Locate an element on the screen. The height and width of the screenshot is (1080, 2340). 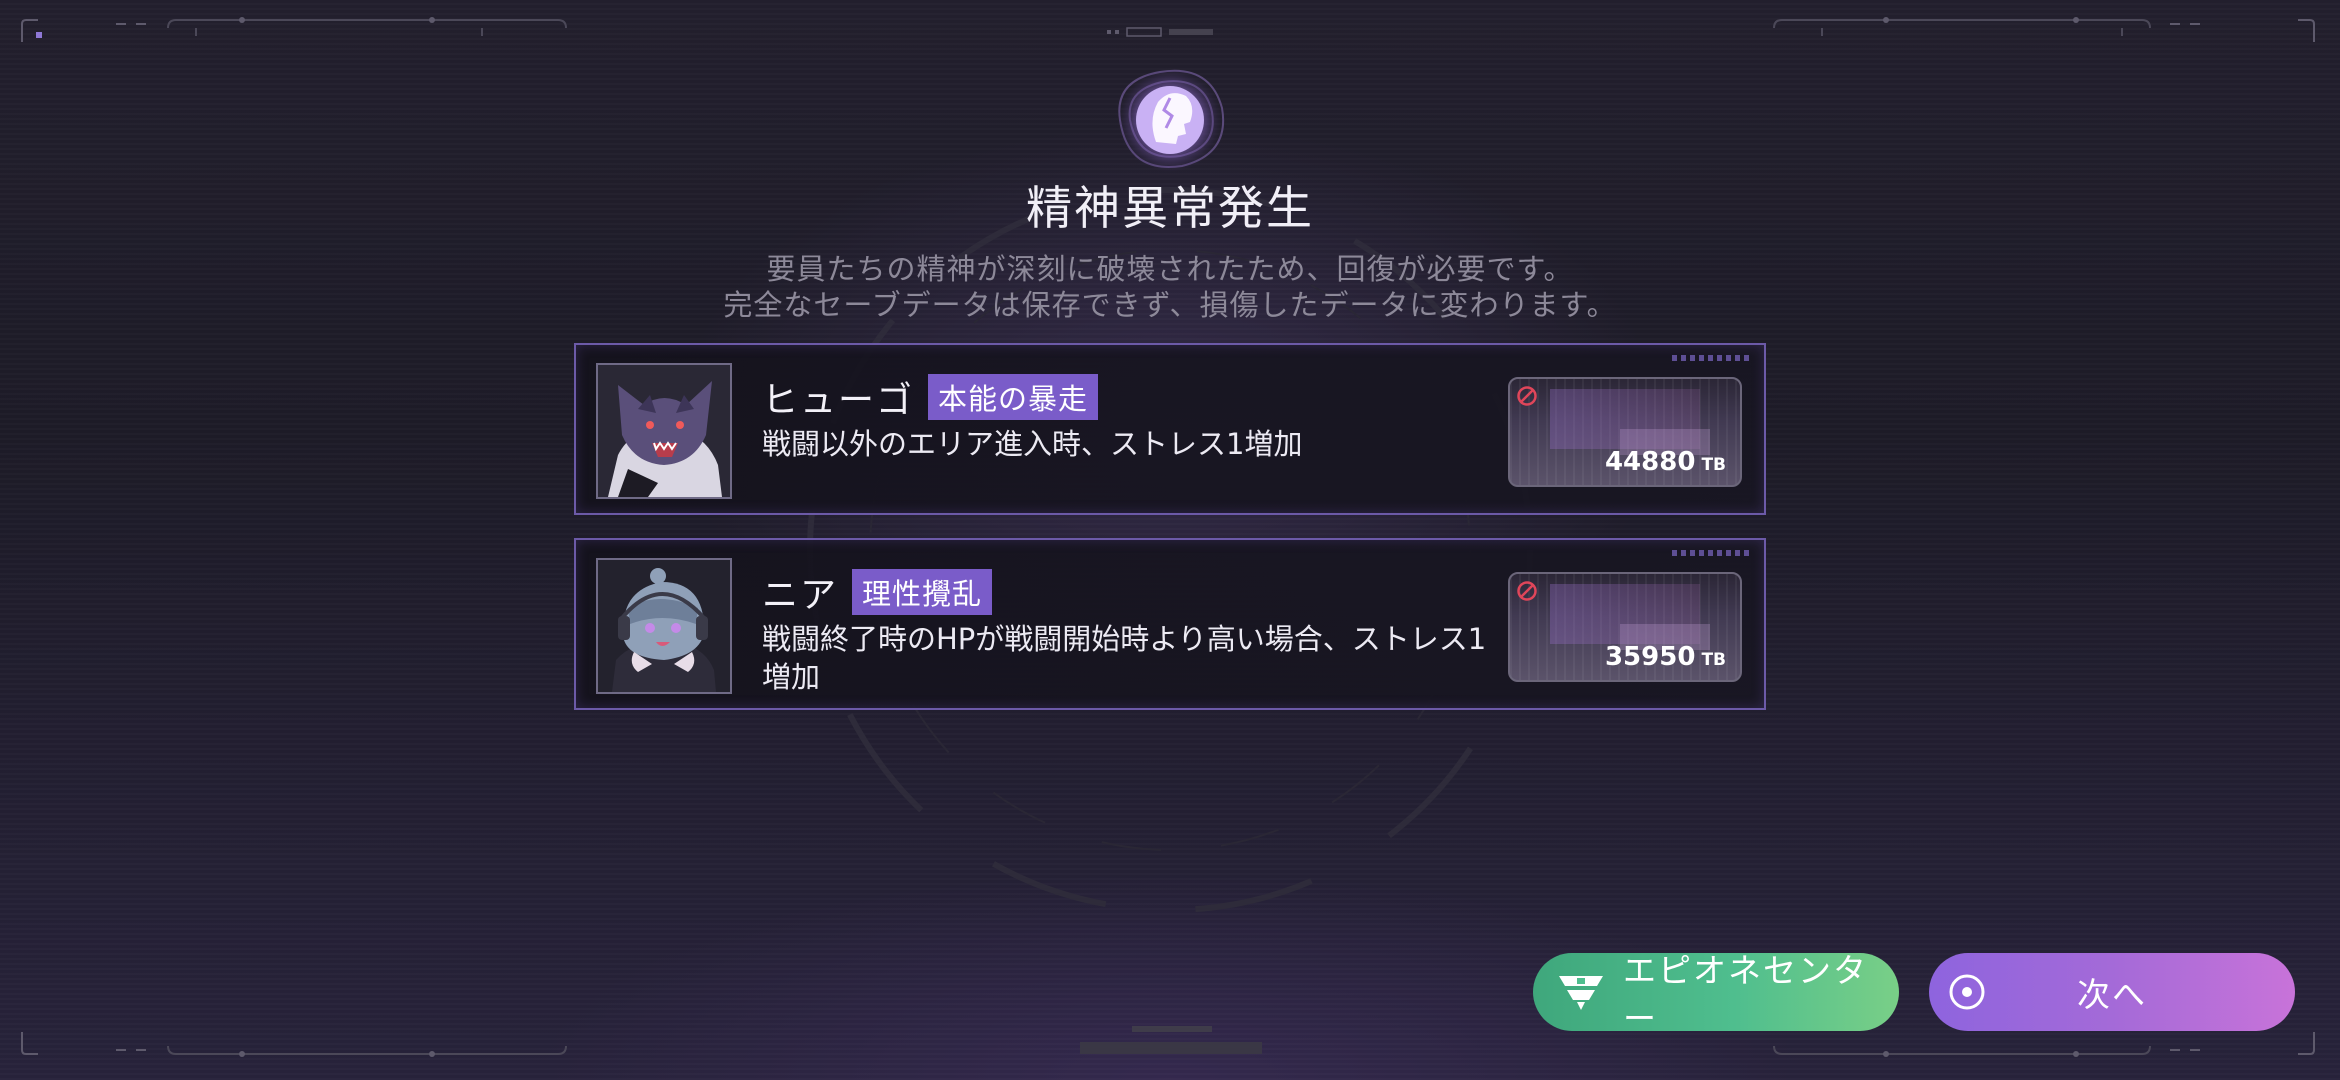
portrait-hugo is located at coordinates (664, 431).